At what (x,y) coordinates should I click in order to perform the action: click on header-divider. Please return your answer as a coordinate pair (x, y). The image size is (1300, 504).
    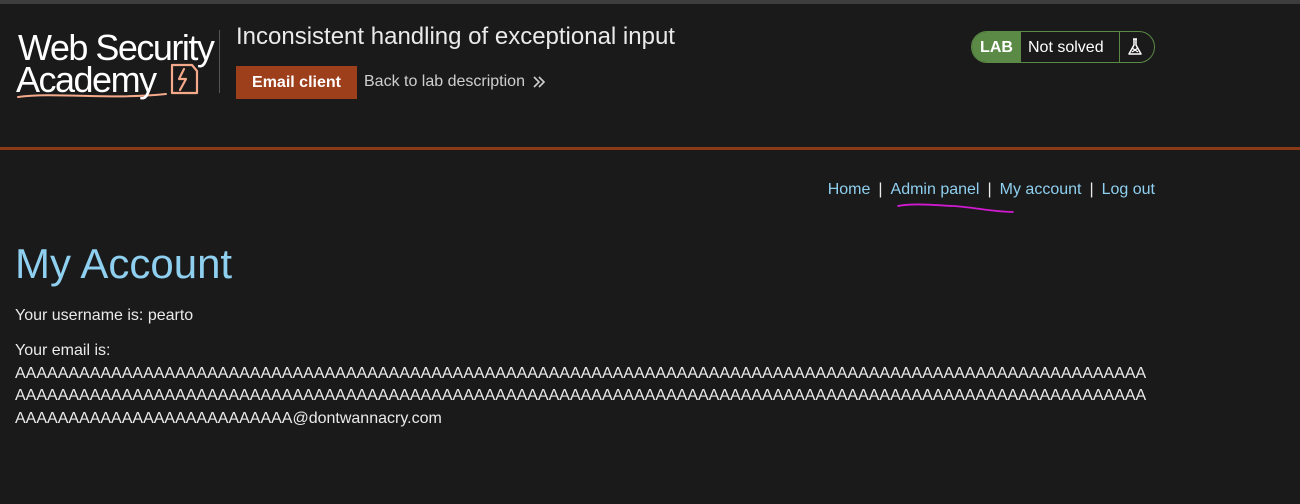
    Looking at the image, I should click on (219, 61).